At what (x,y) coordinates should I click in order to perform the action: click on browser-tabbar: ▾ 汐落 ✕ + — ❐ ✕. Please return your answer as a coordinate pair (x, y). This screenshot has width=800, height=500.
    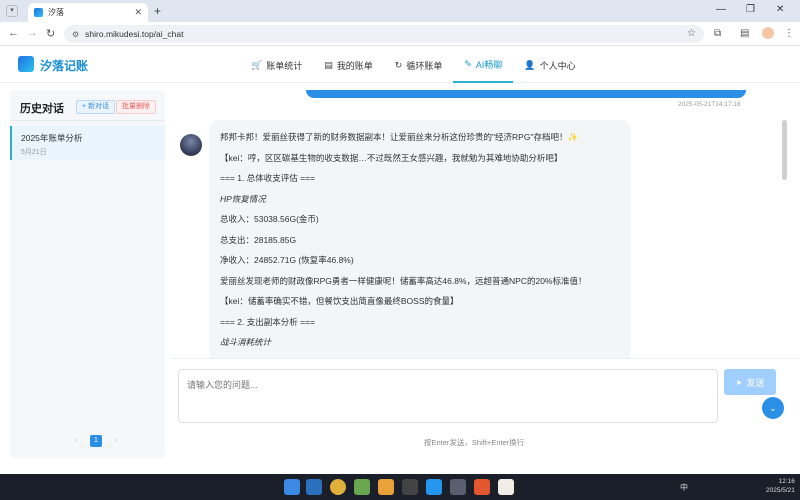
    Looking at the image, I should click on (400, 11).